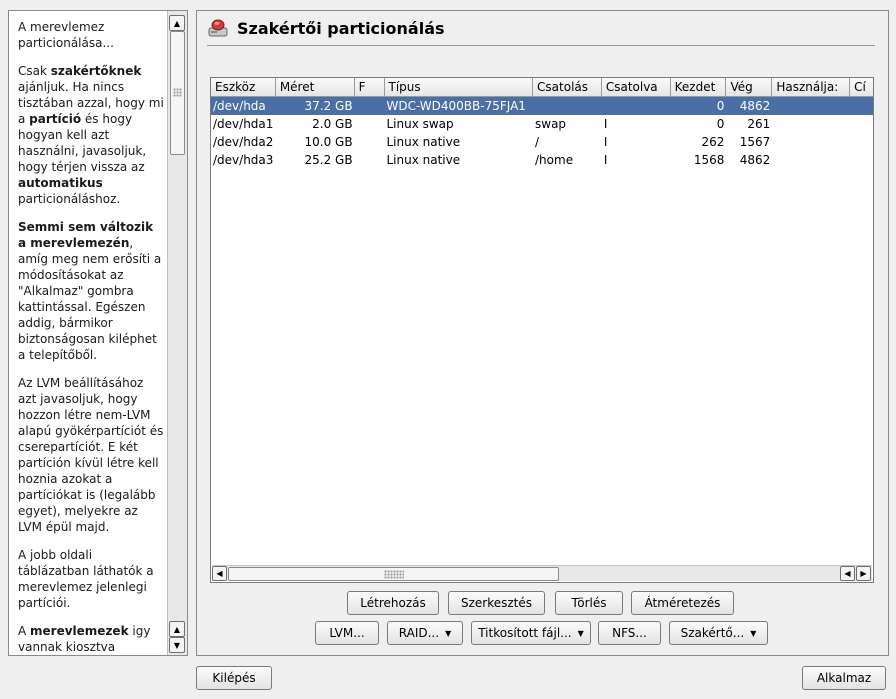 Image resolution: width=896 pixels, height=699 pixels. I want to click on table-cell: 37.2 GB, so click(328, 106).